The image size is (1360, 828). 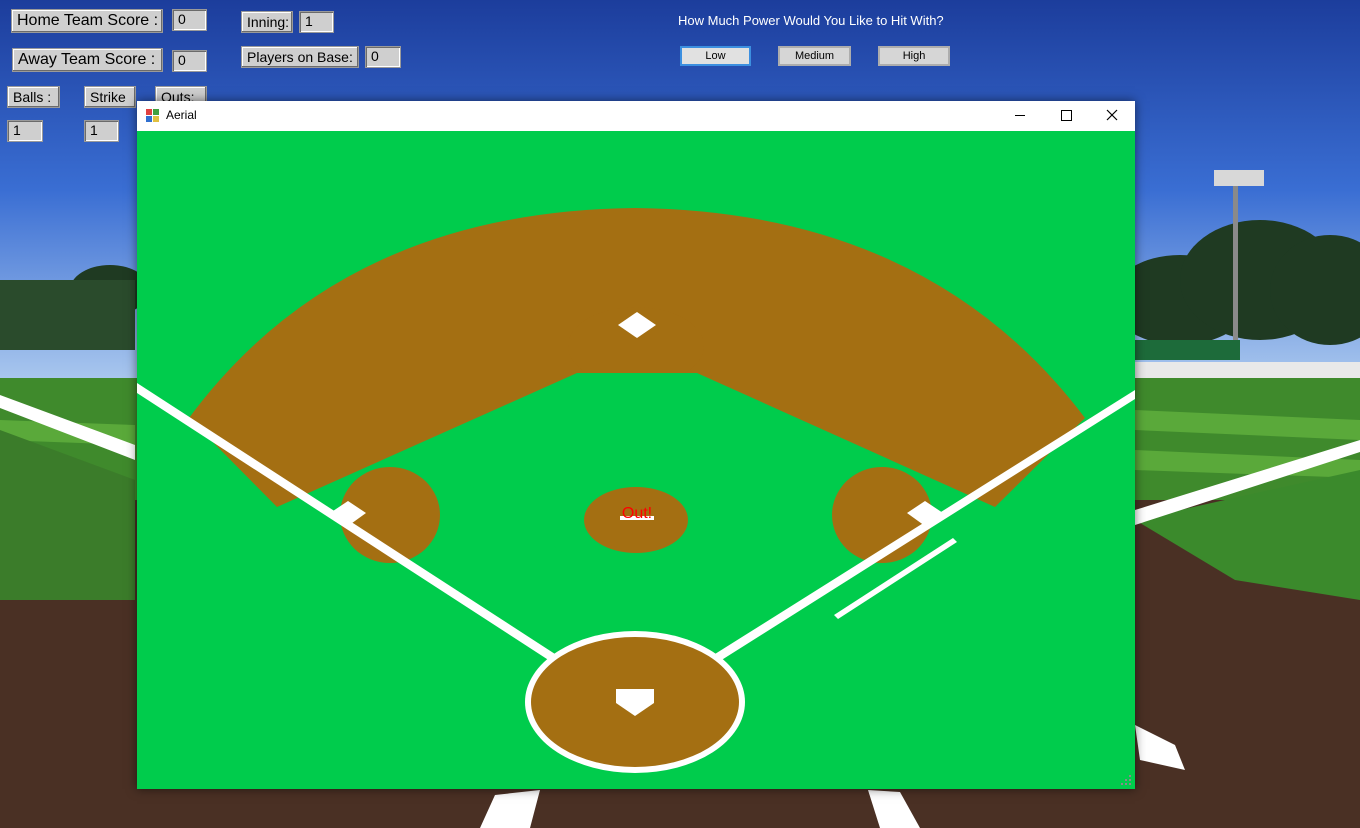 I want to click on out-status-text: Out!, so click(x=637, y=513).